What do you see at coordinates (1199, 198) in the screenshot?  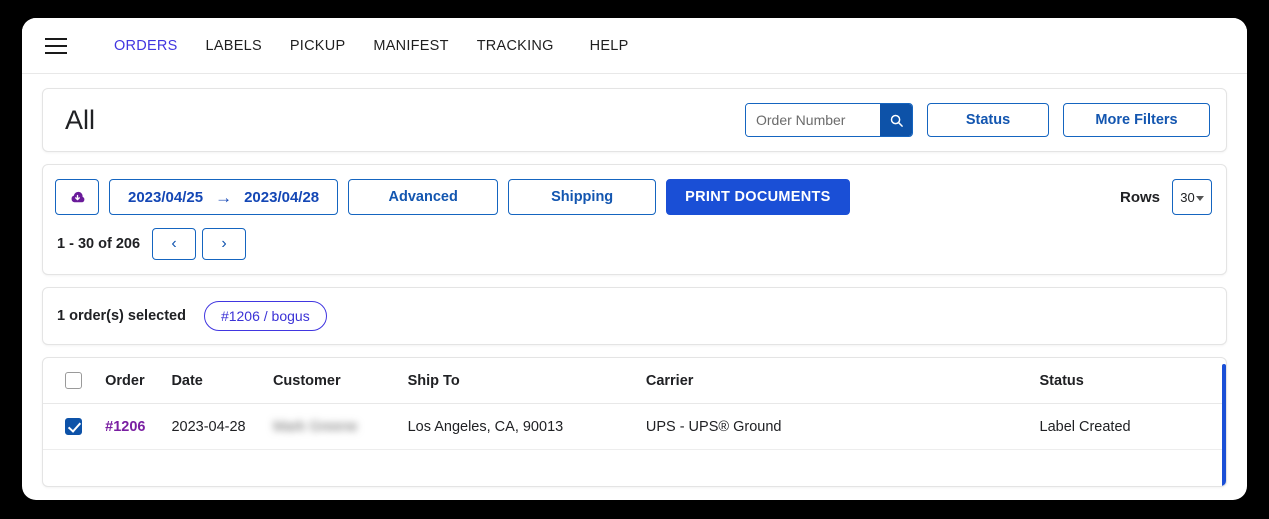 I see `chevron-down-icon` at bounding box center [1199, 198].